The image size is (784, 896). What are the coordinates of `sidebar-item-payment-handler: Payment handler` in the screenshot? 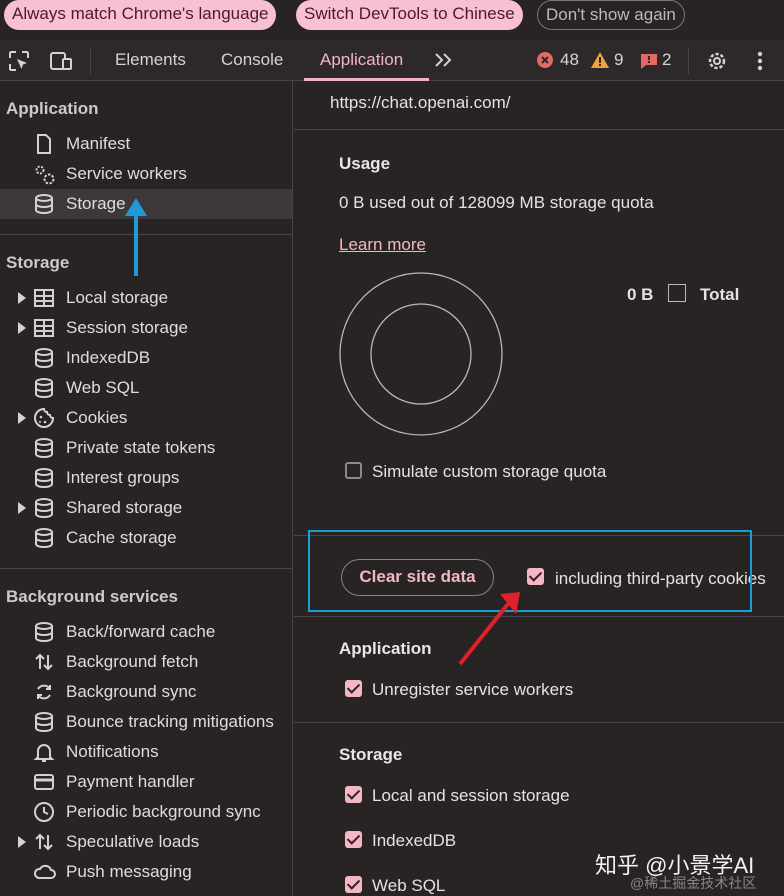 It's located at (146, 782).